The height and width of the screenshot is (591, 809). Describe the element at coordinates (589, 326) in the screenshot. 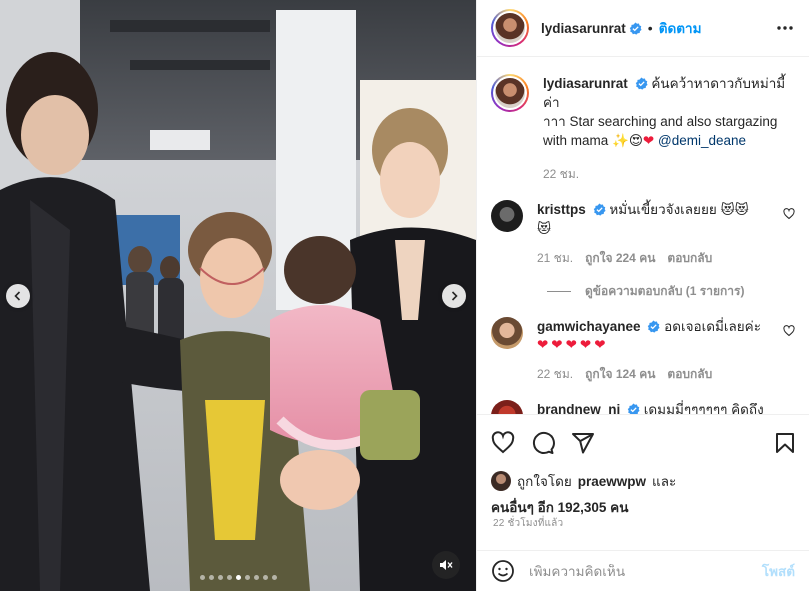

I see `commenter-username: gamwichayanee` at that location.